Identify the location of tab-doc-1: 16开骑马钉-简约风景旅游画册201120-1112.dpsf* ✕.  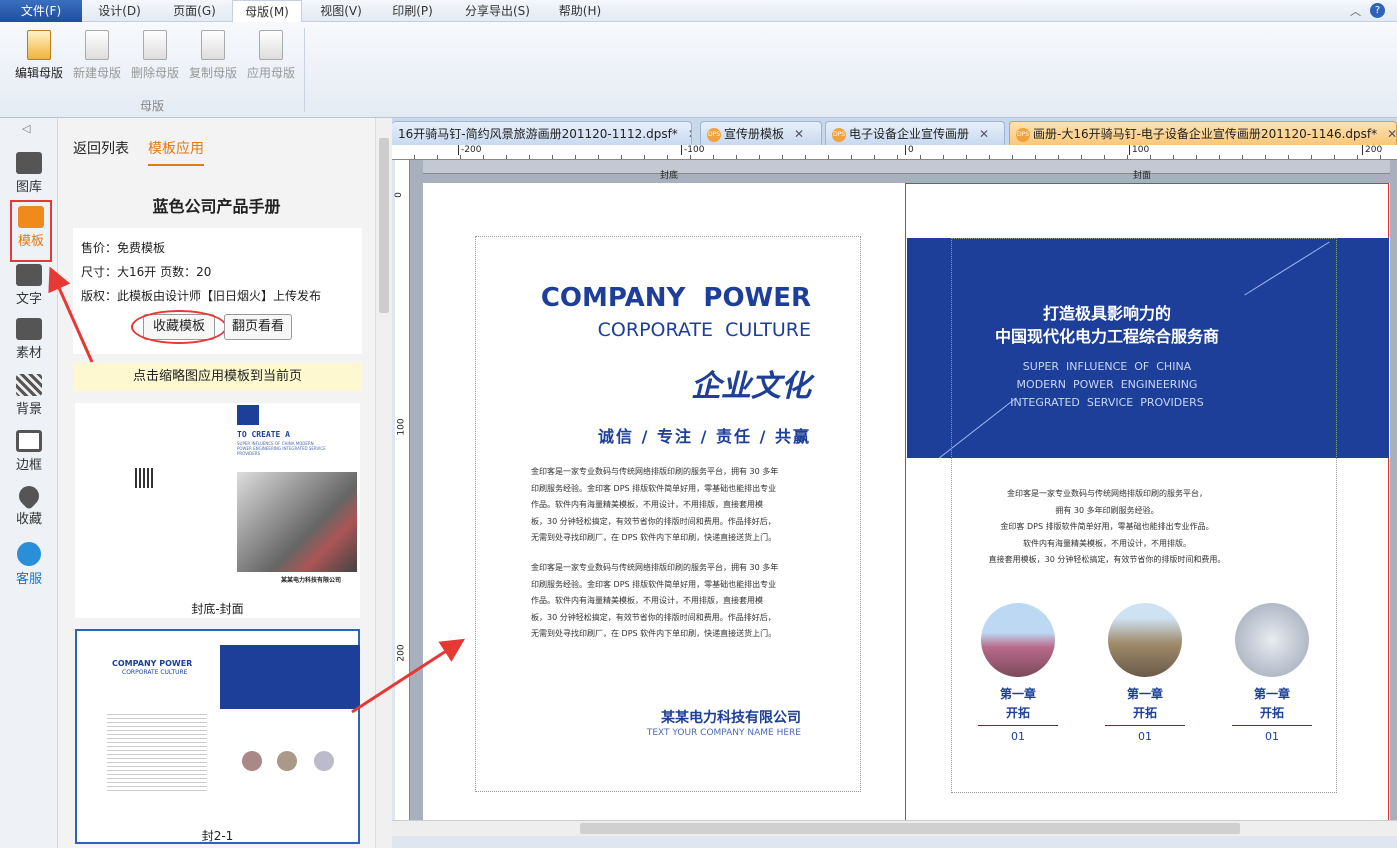
(542, 133).